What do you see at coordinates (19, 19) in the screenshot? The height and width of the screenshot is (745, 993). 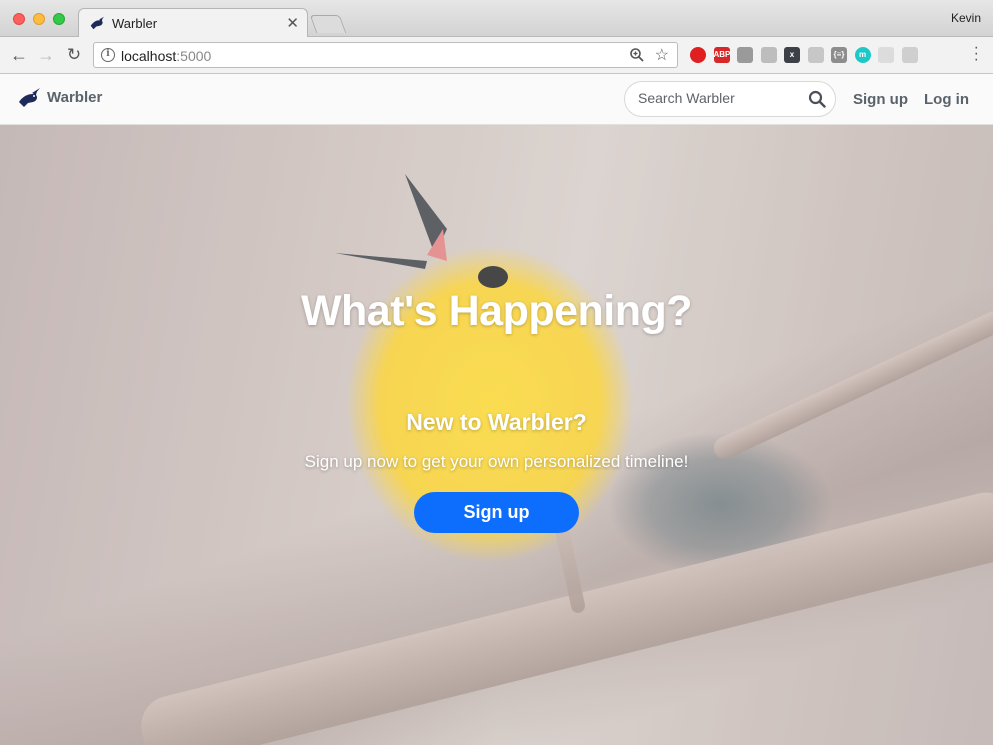 I see `close-window-button` at bounding box center [19, 19].